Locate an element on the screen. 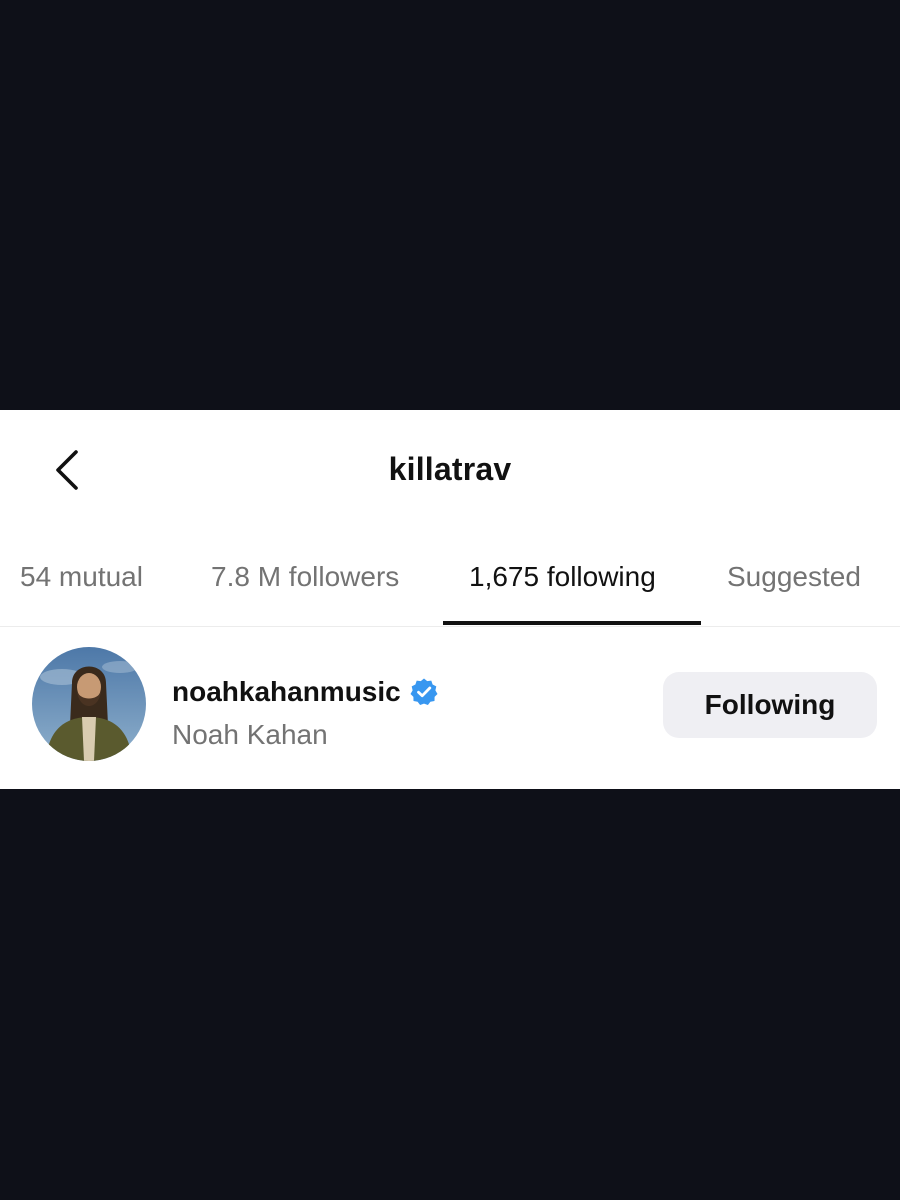 This screenshot has width=900, height=1200. tab-followers: 7.8 M followers is located at coordinates (305, 577).